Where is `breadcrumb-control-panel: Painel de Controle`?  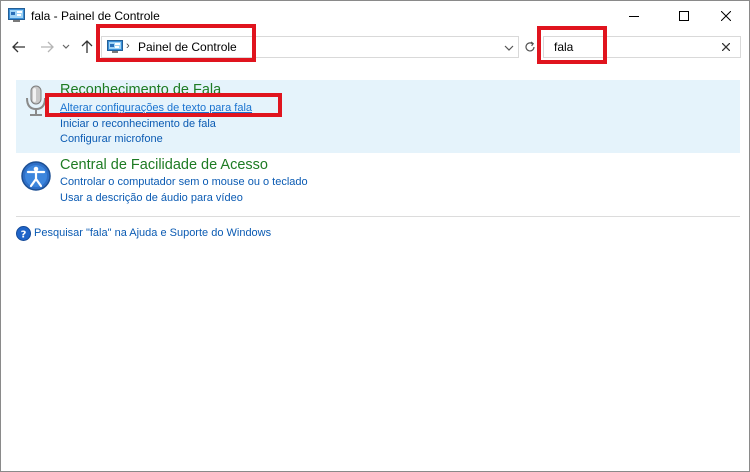
breadcrumb-control-panel: Painel de Controle is located at coordinates (187, 47).